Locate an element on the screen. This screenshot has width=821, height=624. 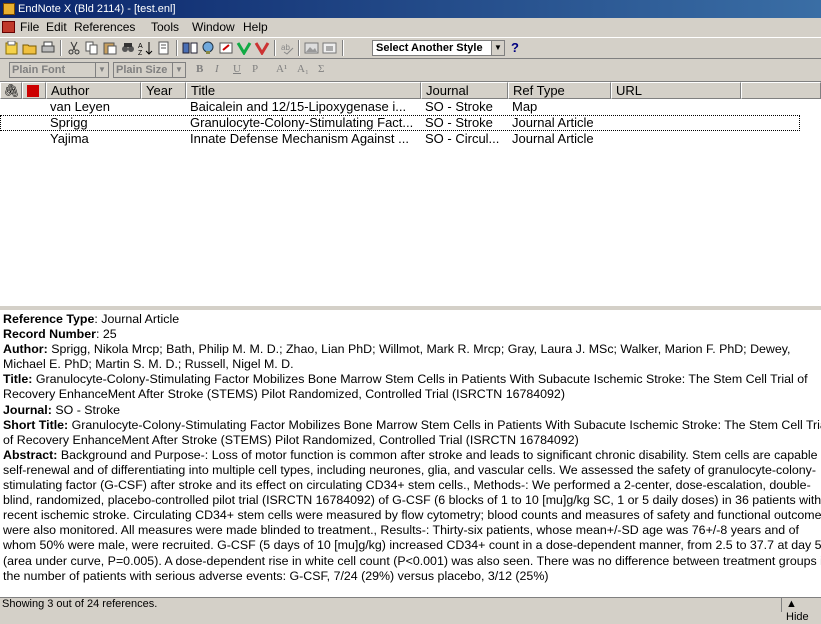
bold-button: B is located at coordinates (199, 69).